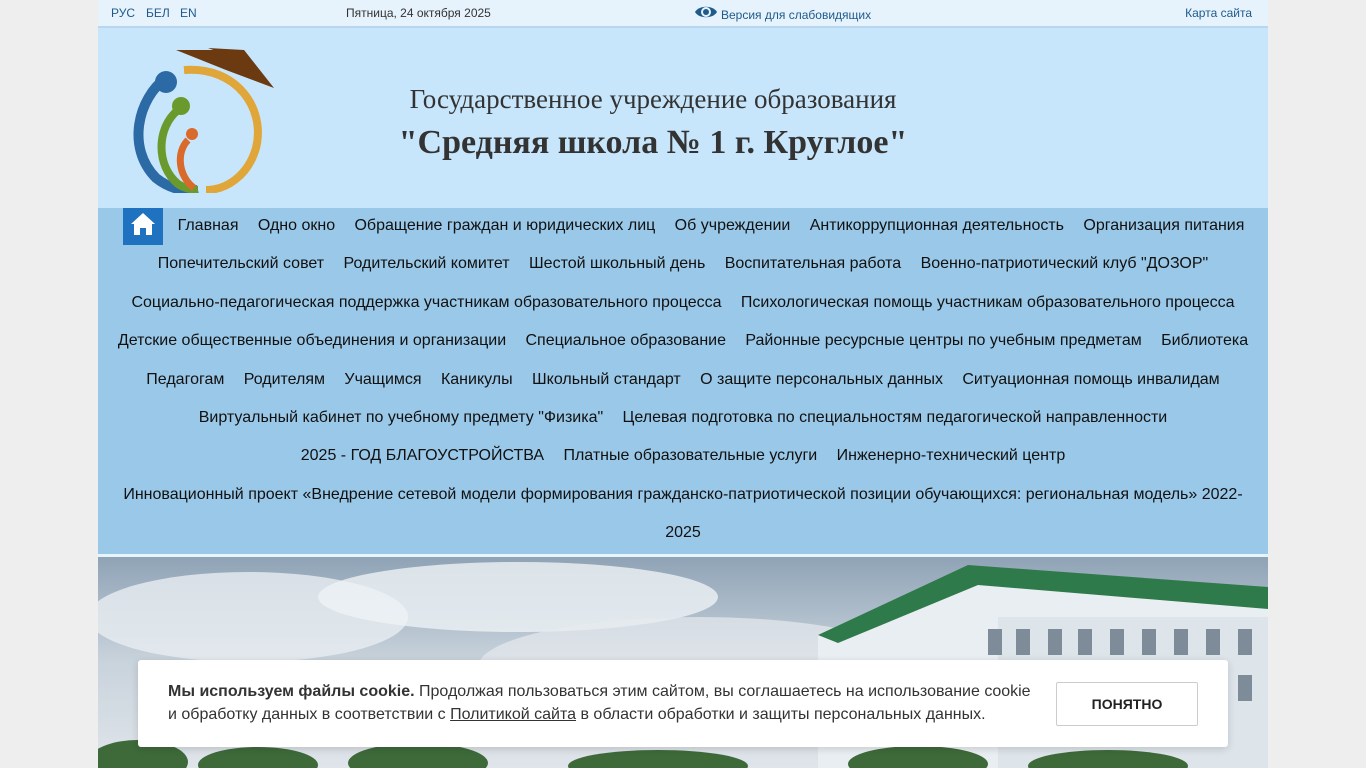  What do you see at coordinates (706, 13) in the screenshot?
I see `eye-icon` at bounding box center [706, 13].